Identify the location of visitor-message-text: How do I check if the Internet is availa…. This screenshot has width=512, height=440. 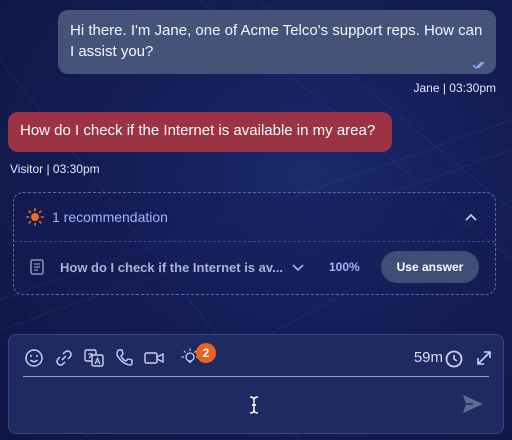
(198, 130).